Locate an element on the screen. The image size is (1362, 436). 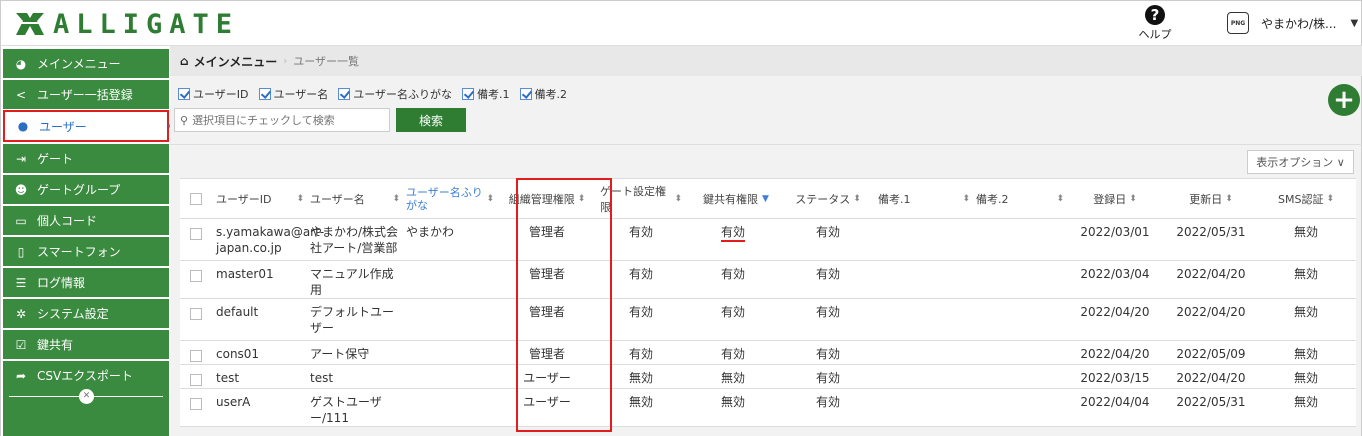
col-header-gate-setting: ゲート設定権限 ⬍ is located at coordinates (644, 198).